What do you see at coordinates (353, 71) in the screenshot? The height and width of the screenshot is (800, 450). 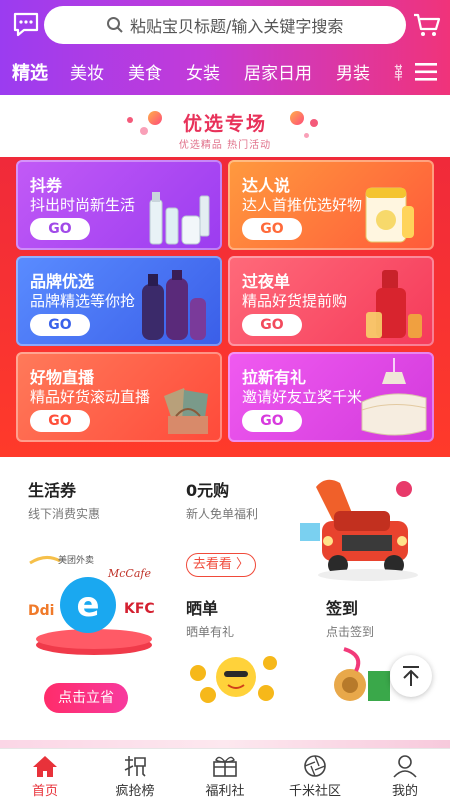 I see `tab-men: 男装` at bounding box center [353, 71].